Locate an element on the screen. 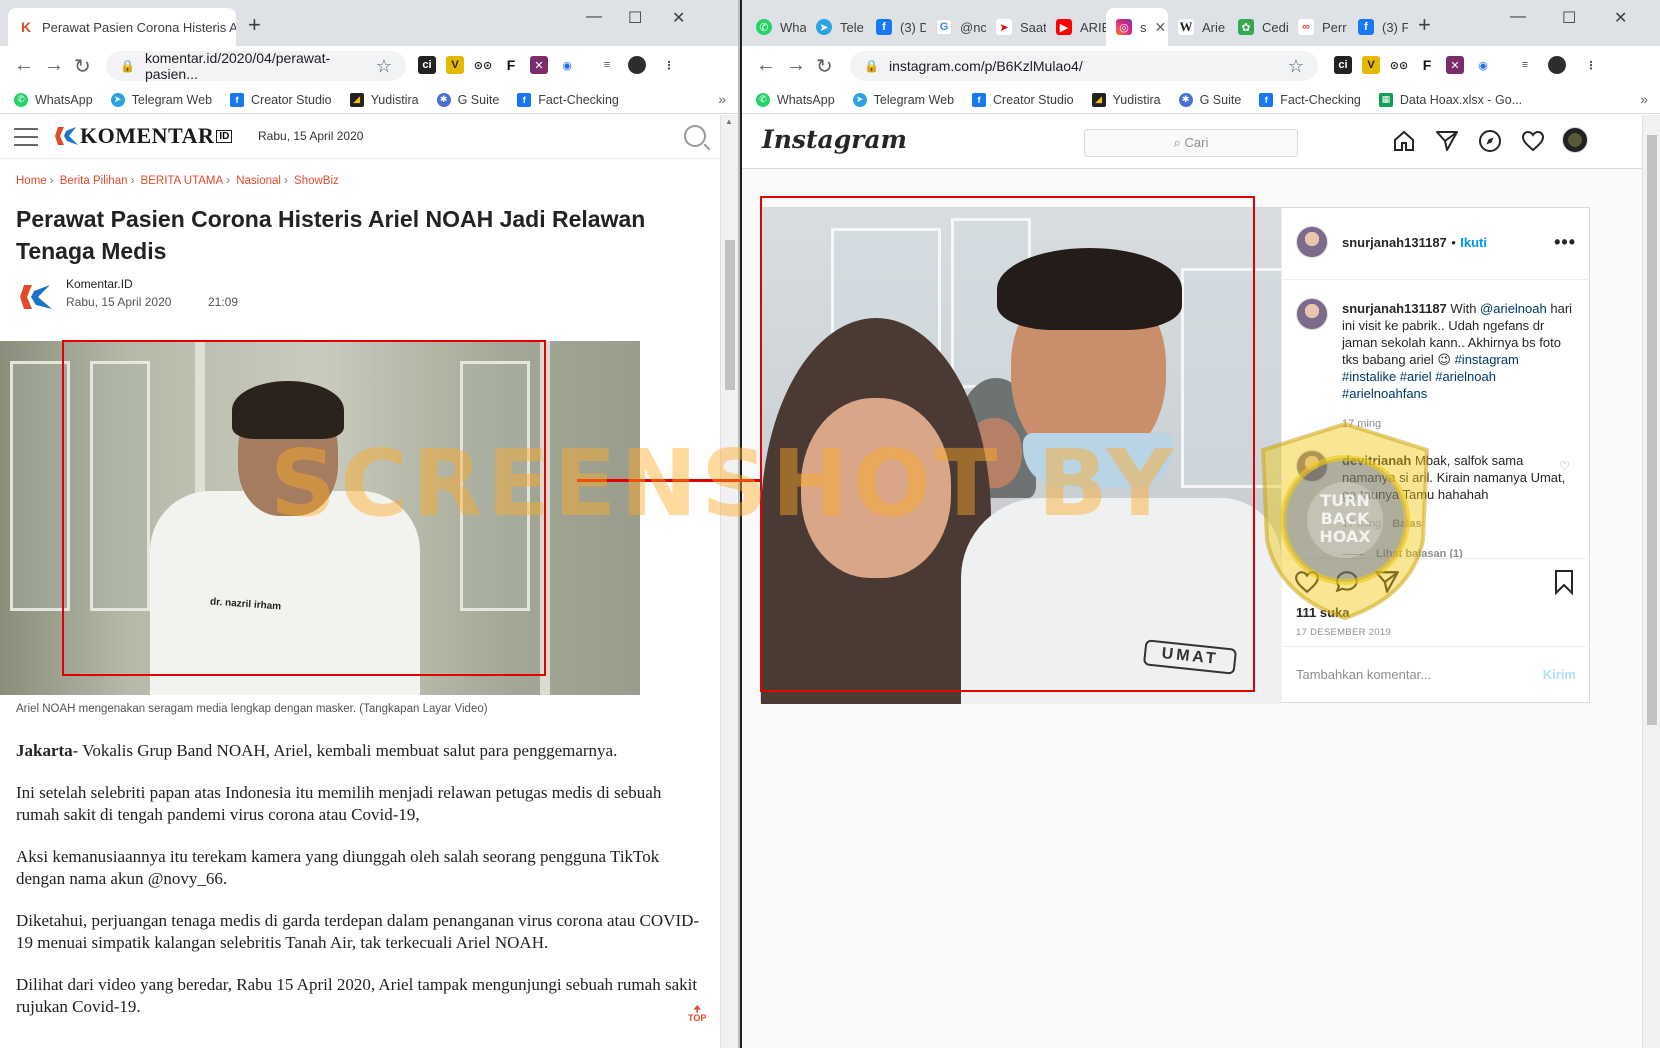 Image resolution: width=1660 pixels, height=1048 pixels. tab-instagram: ◎ s ✕ is located at coordinates (1137, 27).